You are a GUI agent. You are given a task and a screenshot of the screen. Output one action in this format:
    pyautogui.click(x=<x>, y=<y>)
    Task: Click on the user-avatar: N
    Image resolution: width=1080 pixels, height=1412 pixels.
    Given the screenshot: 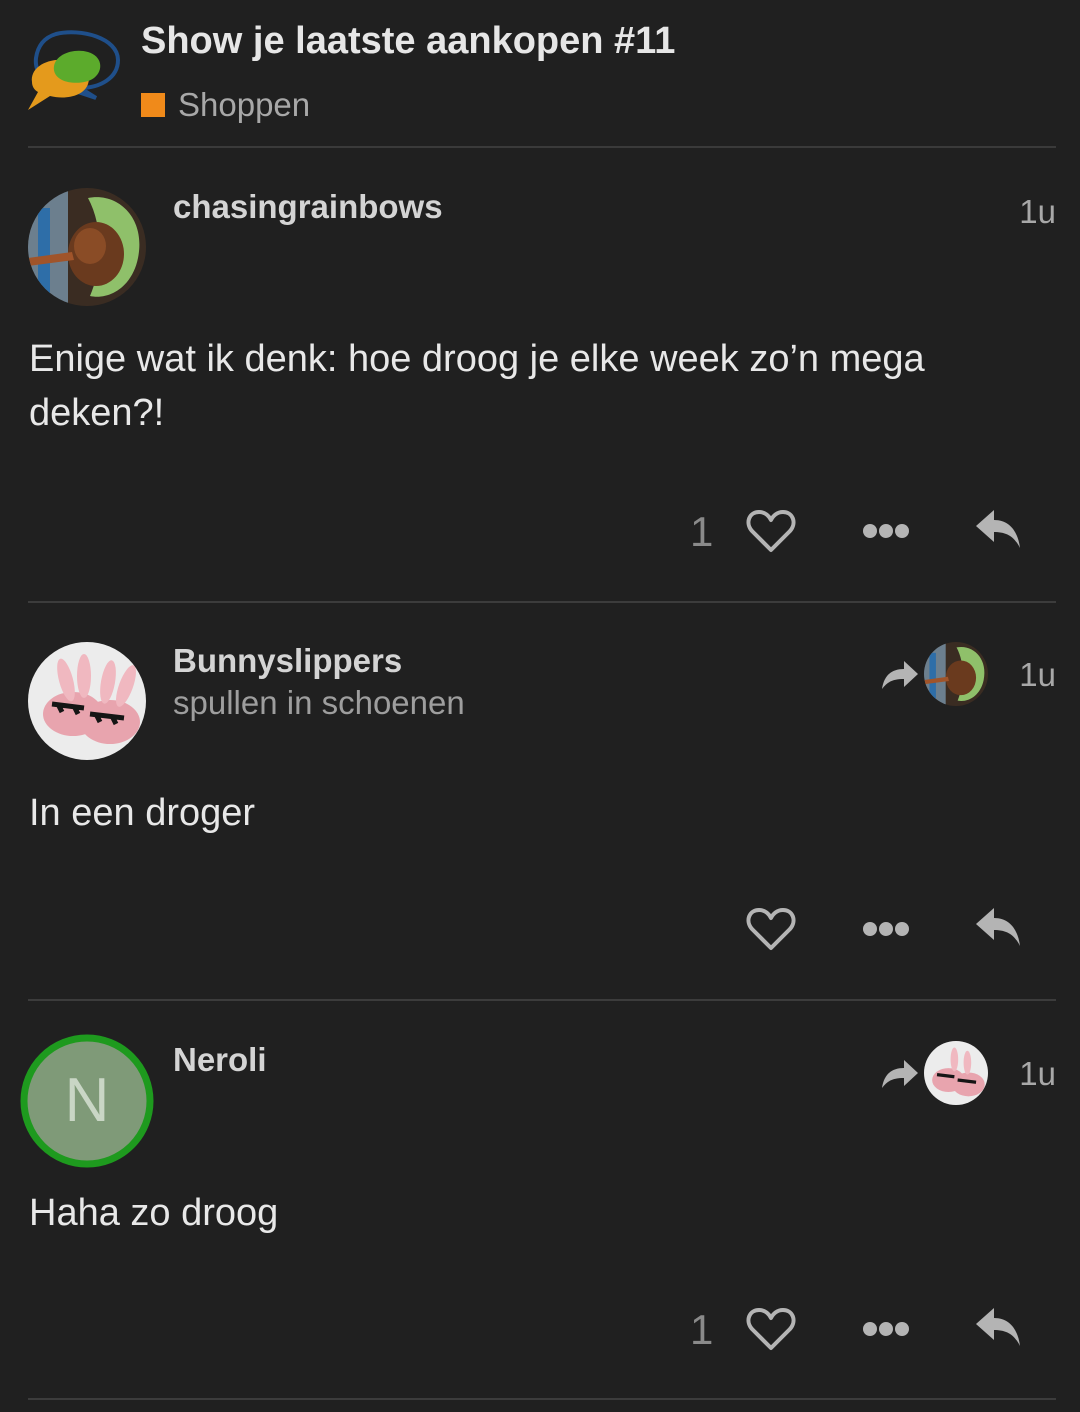 What is the action you would take?
    pyautogui.click(x=87, y=1101)
    